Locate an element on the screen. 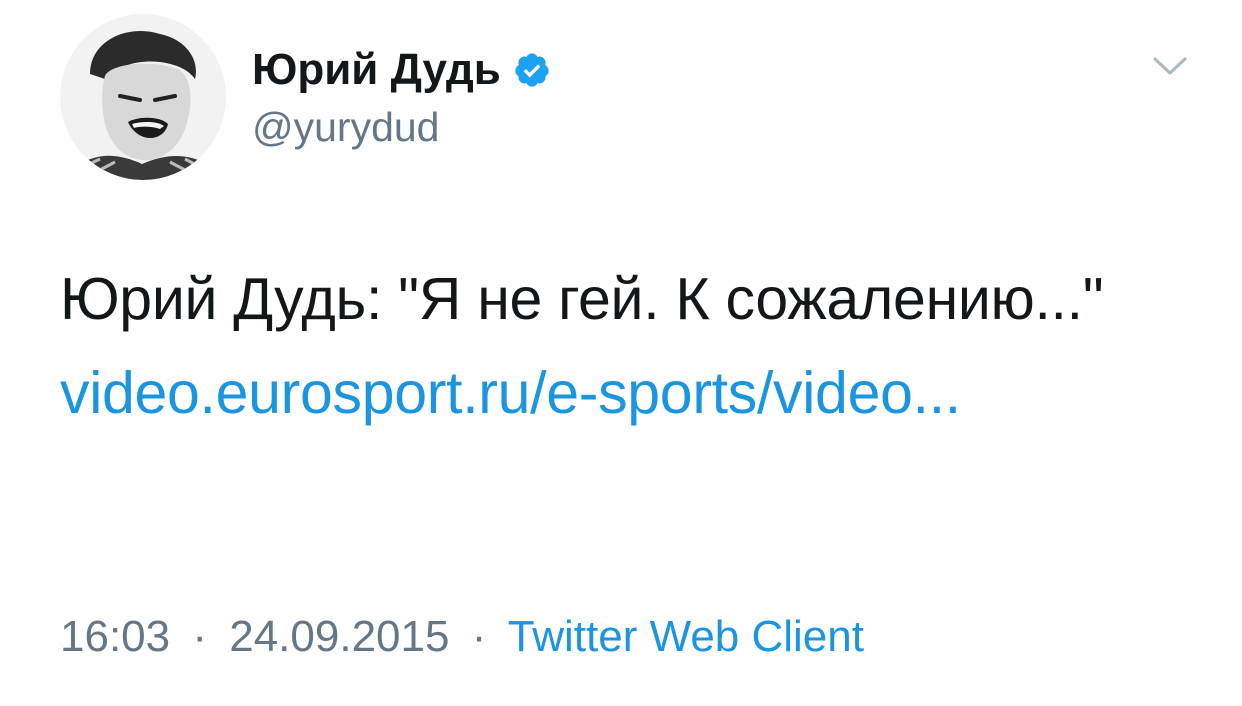 The image size is (1242, 706). chevron-down-icon is located at coordinates (1170, 66).